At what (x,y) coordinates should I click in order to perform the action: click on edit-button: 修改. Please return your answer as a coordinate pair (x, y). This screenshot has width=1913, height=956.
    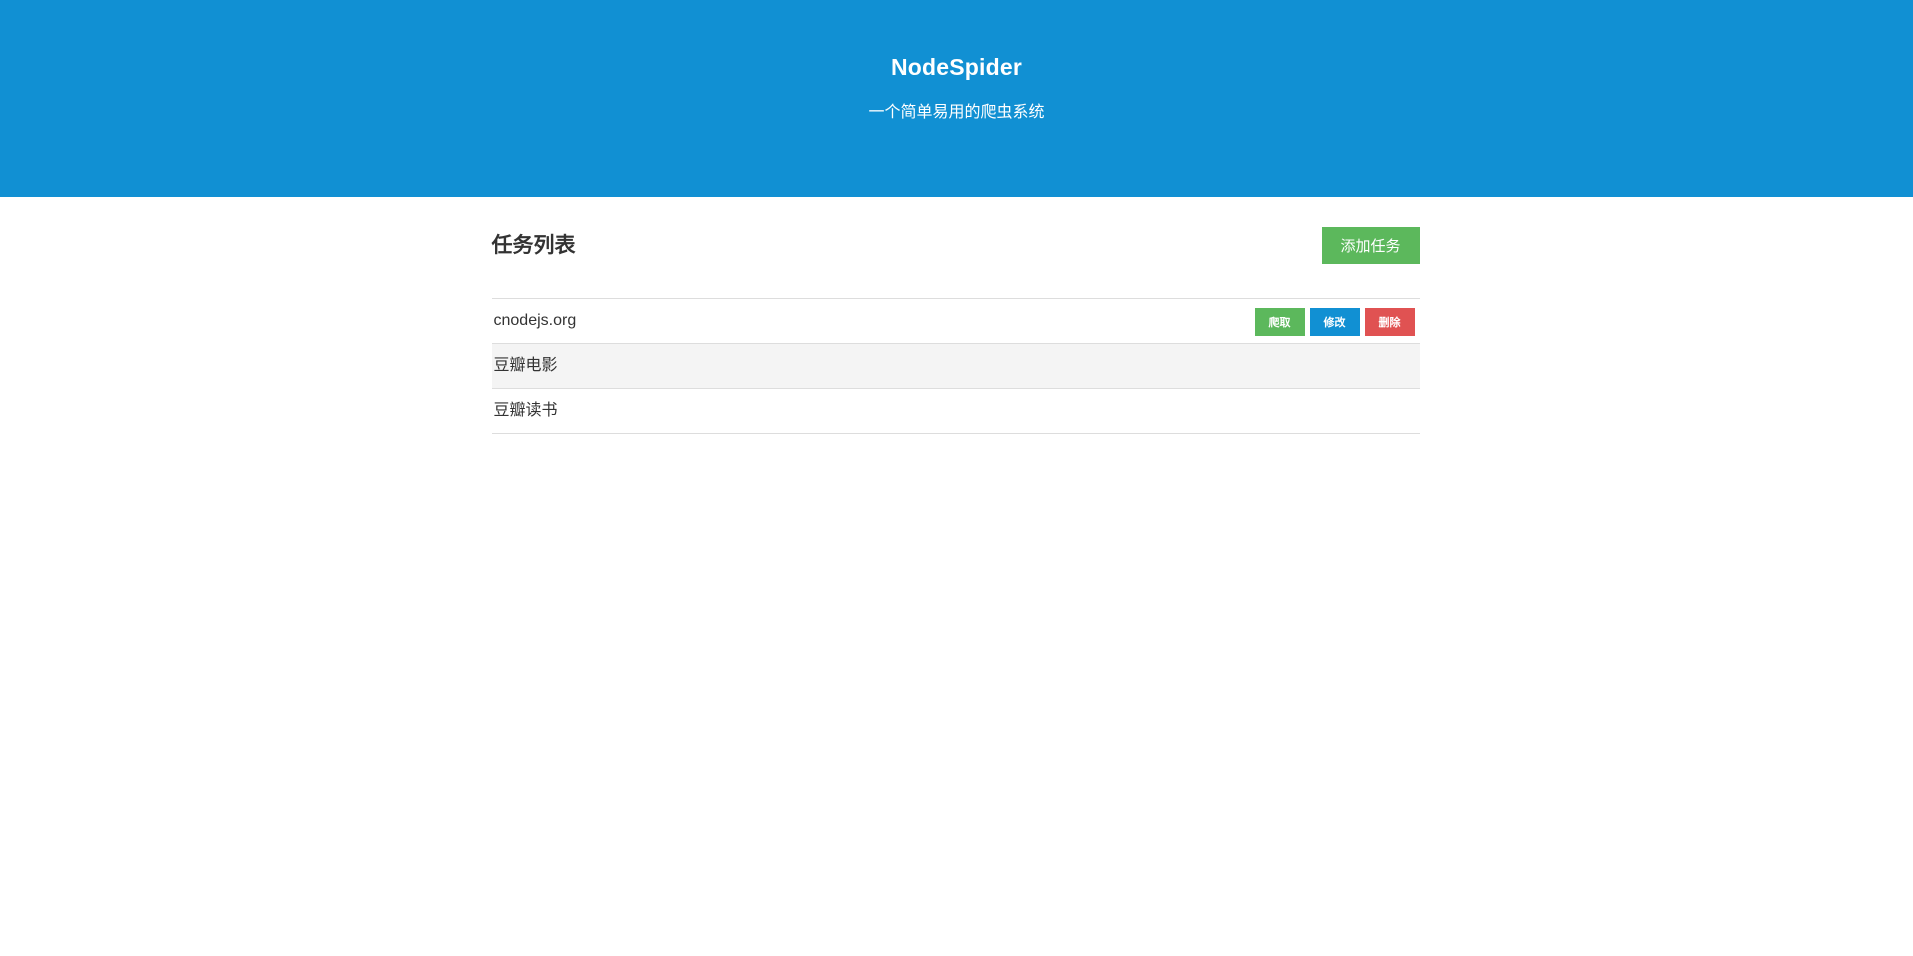
    Looking at the image, I should click on (1334, 322).